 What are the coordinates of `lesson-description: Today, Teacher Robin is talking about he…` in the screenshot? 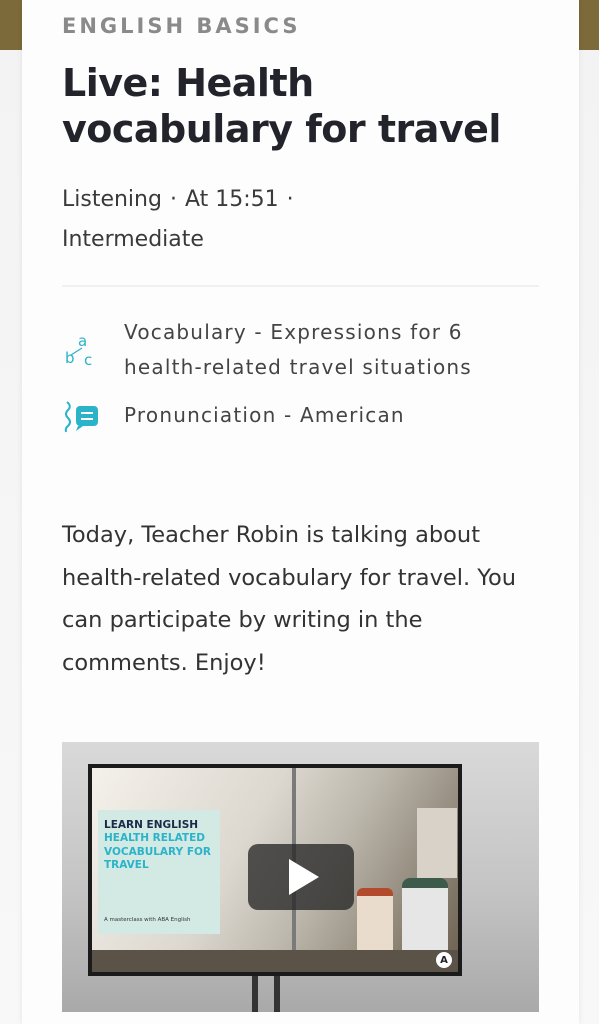 It's located at (289, 599).